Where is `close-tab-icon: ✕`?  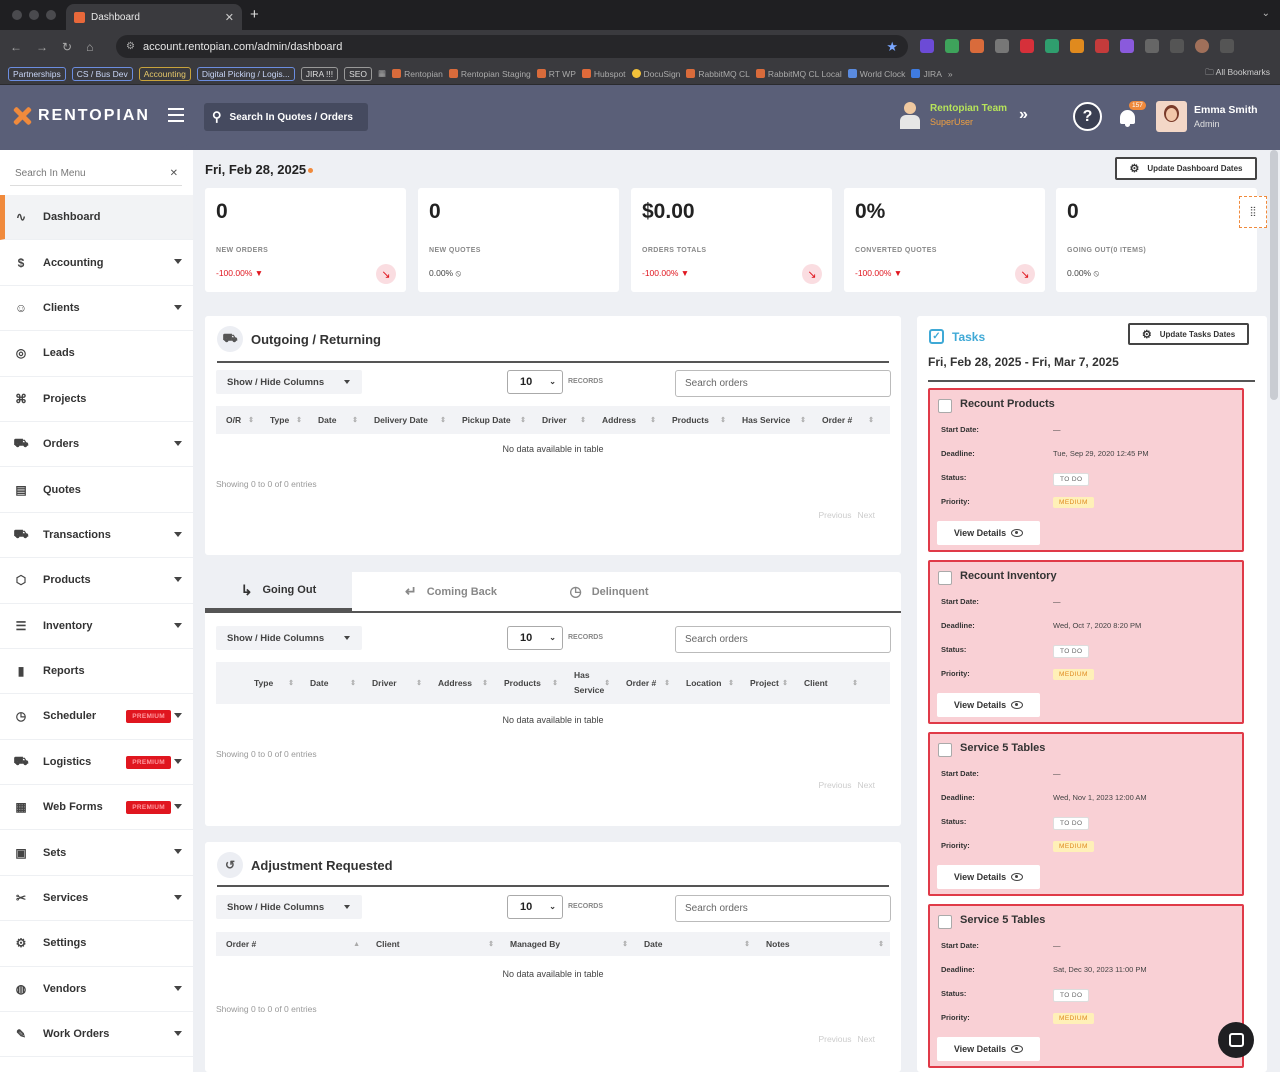 close-tab-icon: ✕ is located at coordinates (229, 17).